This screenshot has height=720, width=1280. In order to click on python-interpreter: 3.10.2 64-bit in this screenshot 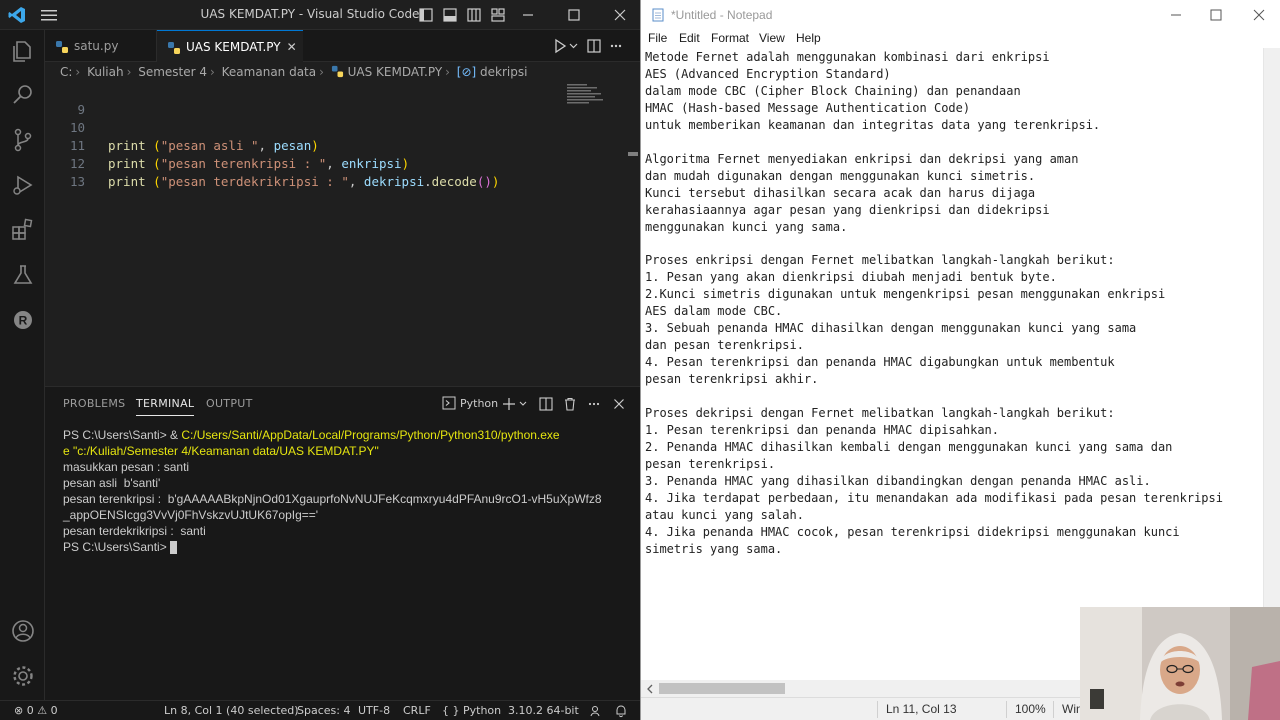, I will do `click(543, 710)`.